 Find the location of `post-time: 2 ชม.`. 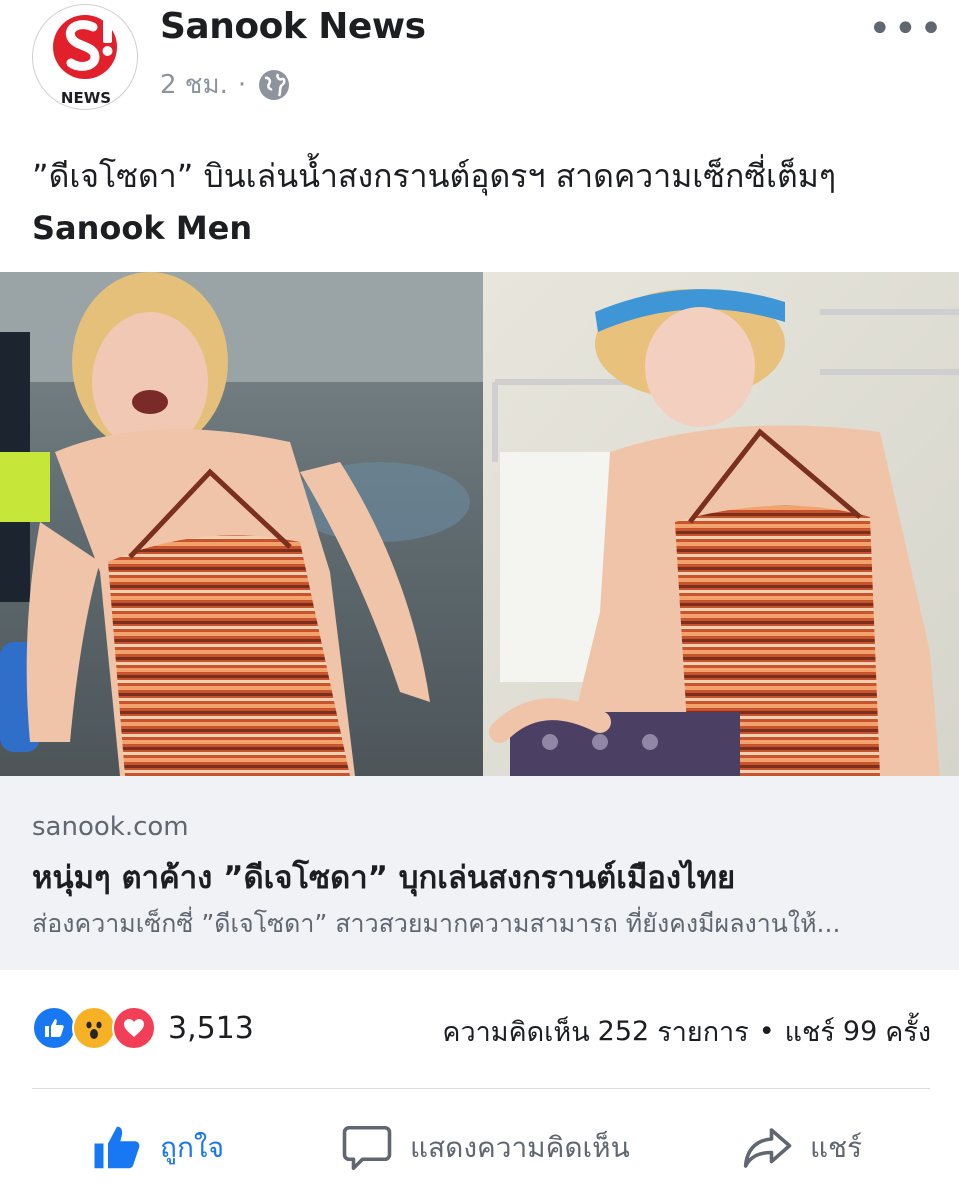

post-time: 2 ชม. is located at coordinates (194, 84).